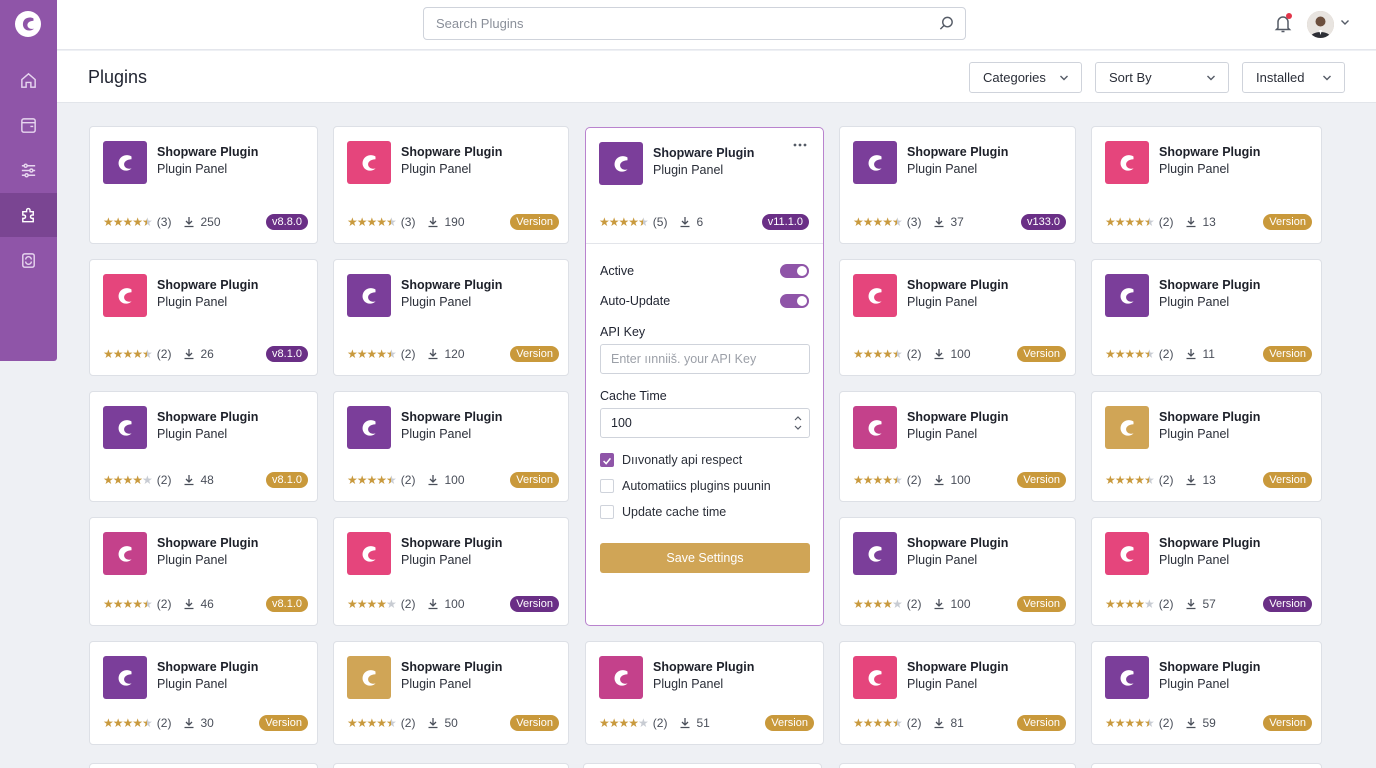  What do you see at coordinates (287, 604) in the screenshot?
I see `version-badge: v8.1.0` at bounding box center [287, 604].